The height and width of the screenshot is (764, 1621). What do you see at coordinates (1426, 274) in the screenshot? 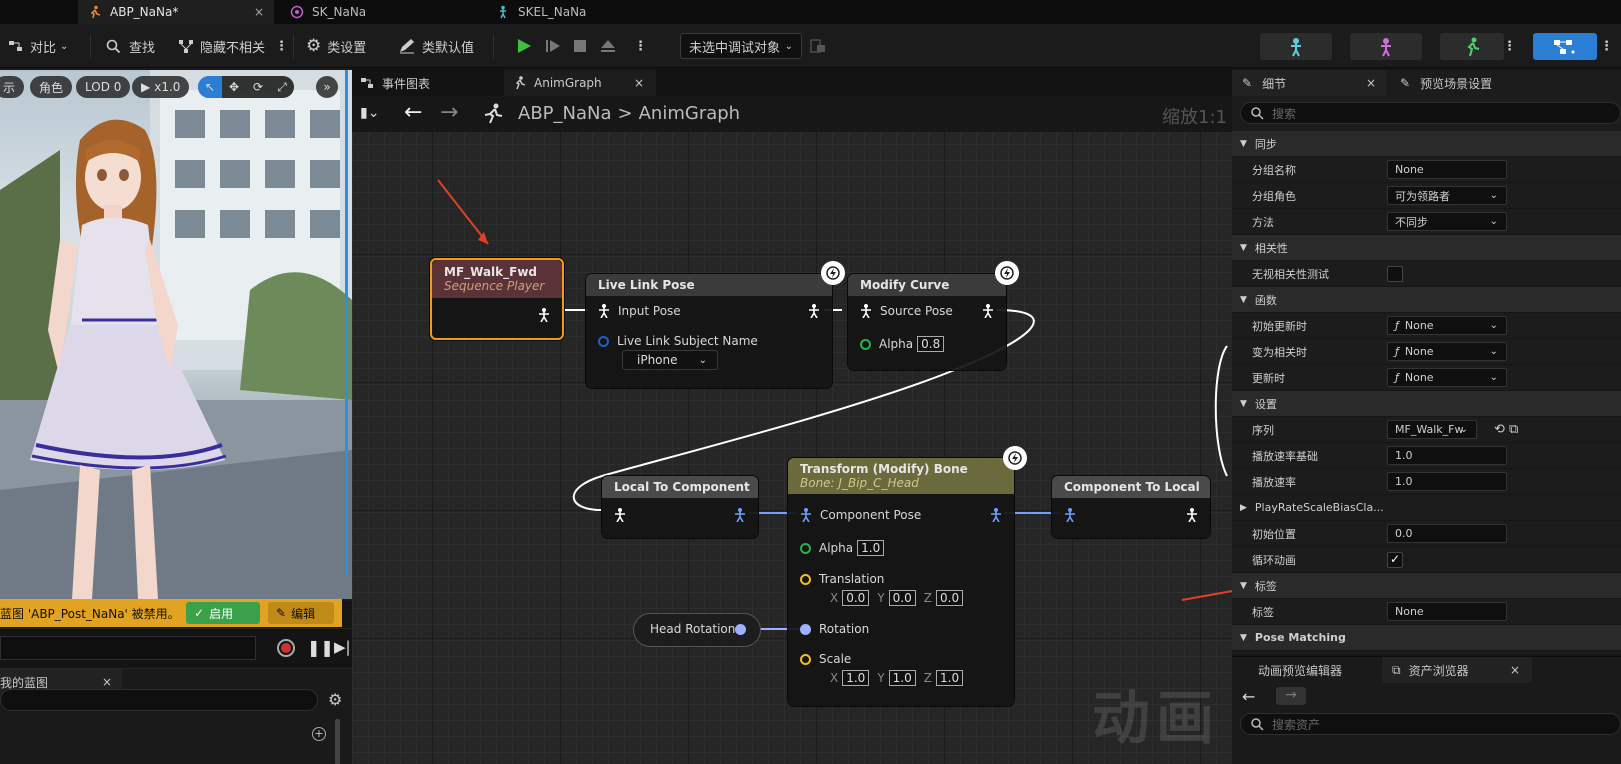
I see `details-property-row: 无视相关性测试` at bounding box center [1426, 274].